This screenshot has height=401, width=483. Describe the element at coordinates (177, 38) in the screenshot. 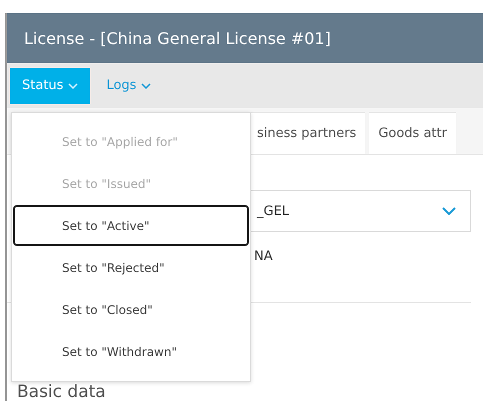

I see `window-title: License - [China General License #01]` at that location.